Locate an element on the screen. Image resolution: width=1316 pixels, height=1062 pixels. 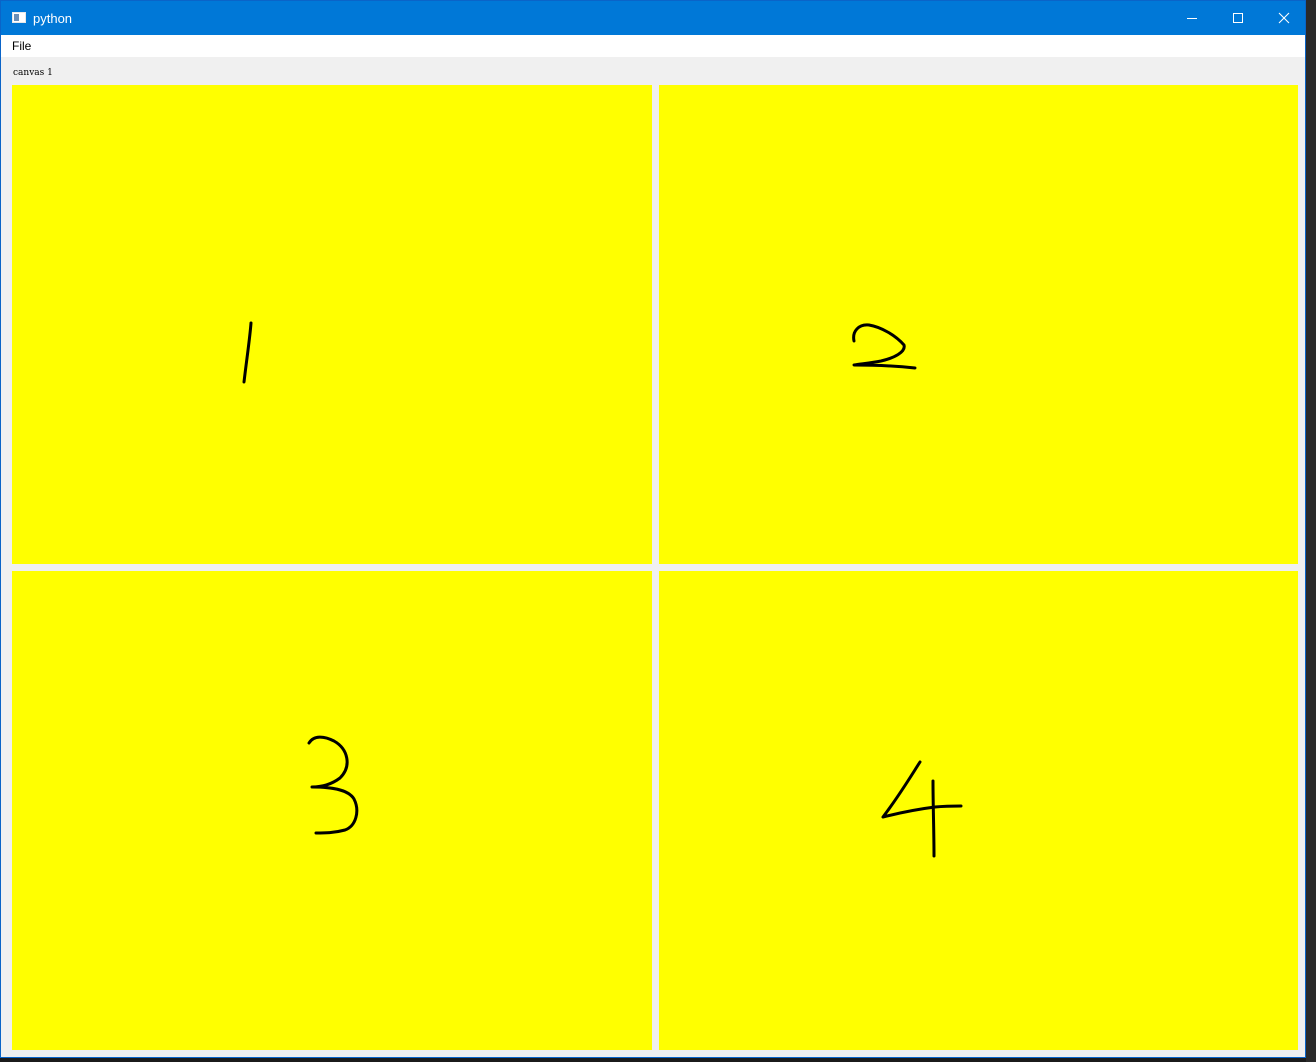
minimize-button is located at coordinates (1192, 18).